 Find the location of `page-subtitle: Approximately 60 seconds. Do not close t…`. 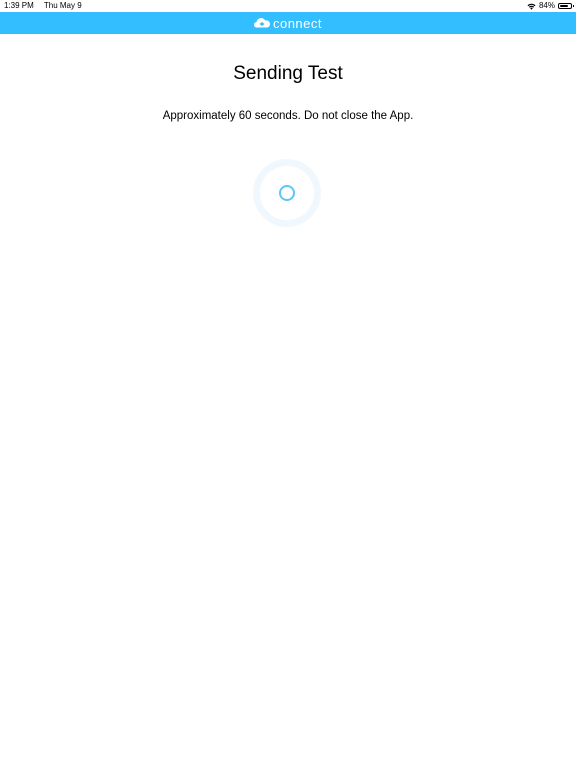

page-subtitle: Approximately 60 seconds. Do not close t… is located at coordinates (288, 116).